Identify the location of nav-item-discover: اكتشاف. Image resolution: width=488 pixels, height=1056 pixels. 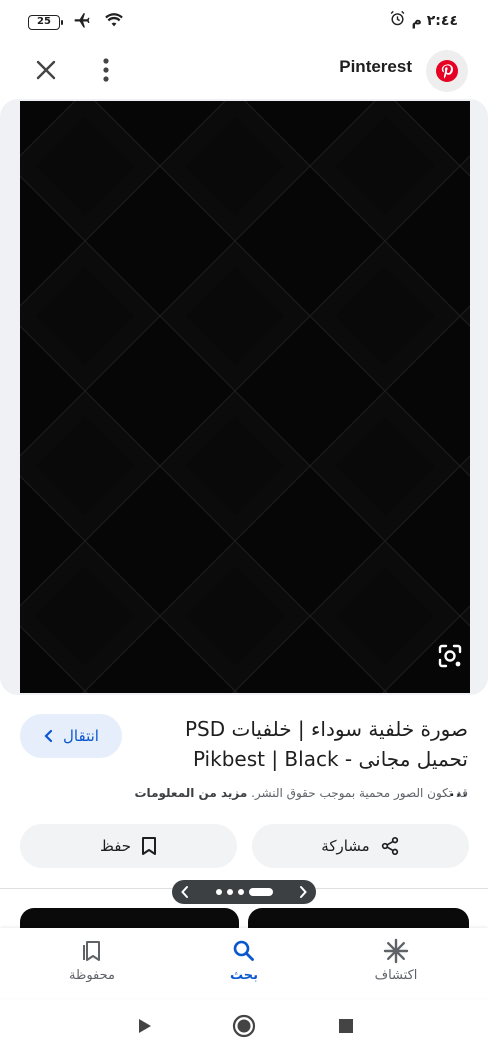
(396, 960).